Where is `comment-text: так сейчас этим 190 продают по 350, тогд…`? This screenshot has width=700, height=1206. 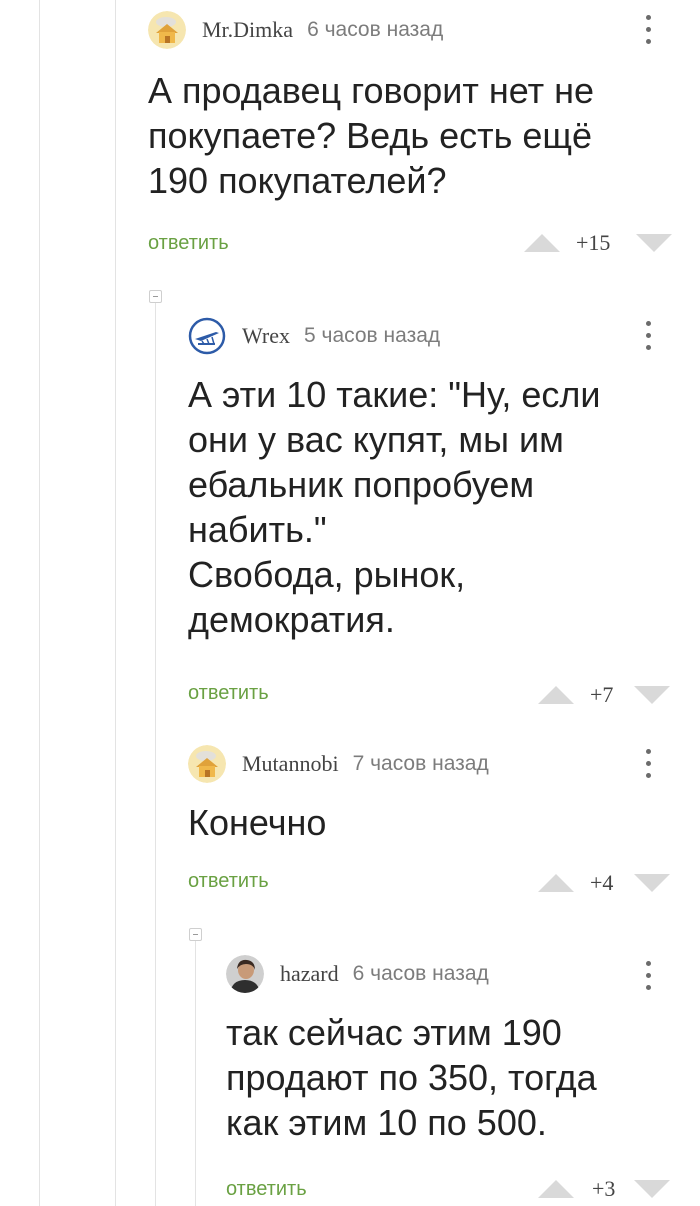
comment-text: так сейчас этим 190 продают по 350, тогд… is located at coordinates (411, 1077).